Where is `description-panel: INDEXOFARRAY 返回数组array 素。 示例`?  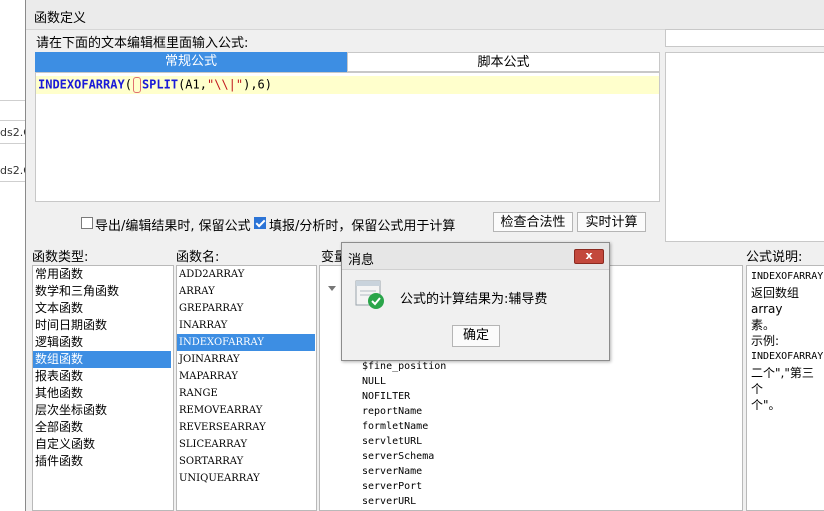 description-panel: INDEXOFARRAY 返回数组array 素。 示例 is located at coordinates (785, 388).